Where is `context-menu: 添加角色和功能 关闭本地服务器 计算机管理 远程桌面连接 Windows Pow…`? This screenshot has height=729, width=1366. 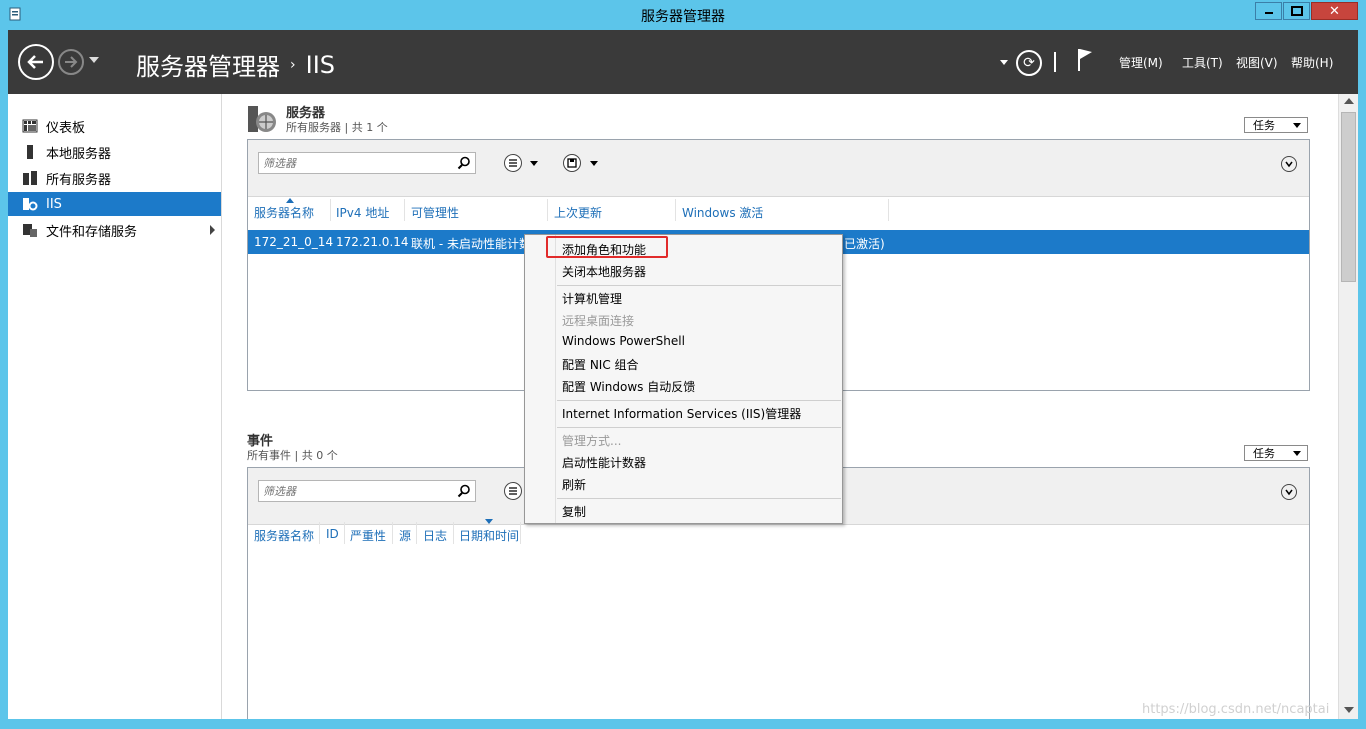
context-menu: 添加角色和功能 关闭本地服务器 计算机管理 远程桌面连接 Windows Pow… is located at coordinates (683, 379).